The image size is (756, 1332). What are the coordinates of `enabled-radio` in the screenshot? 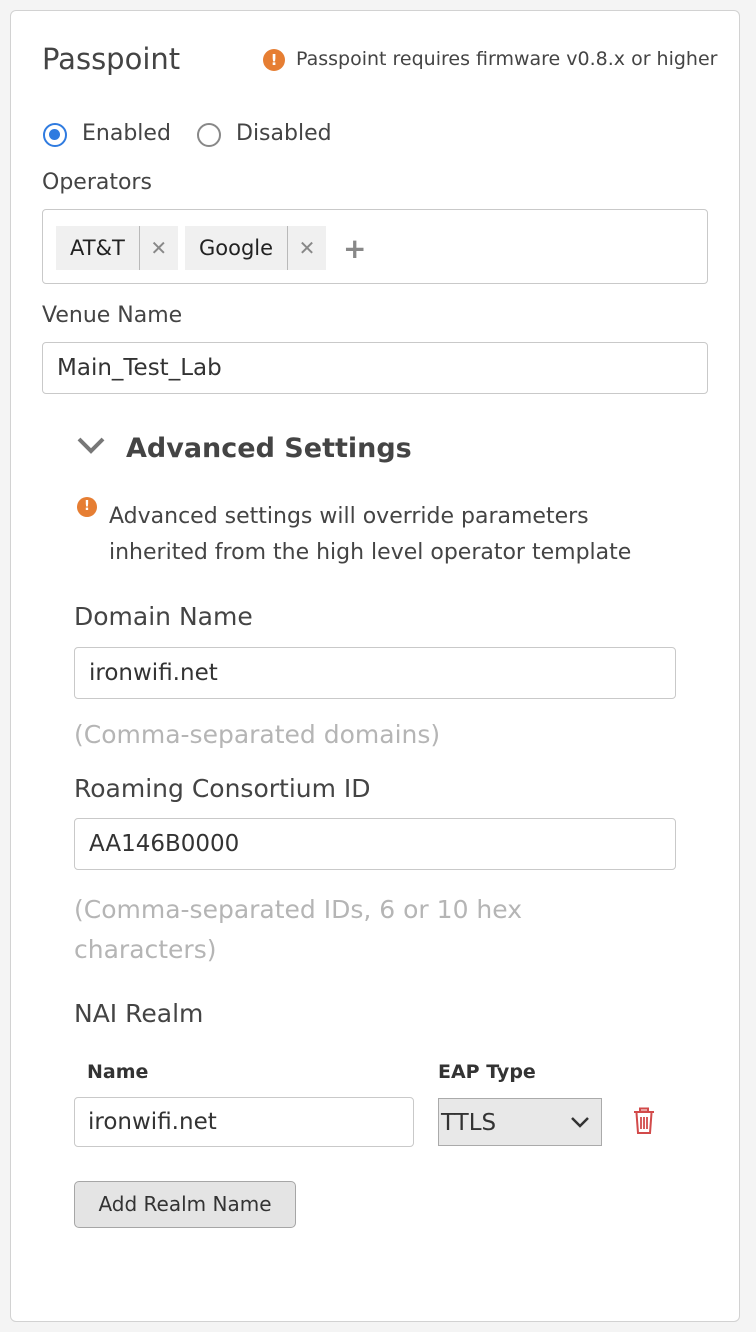 It's located at (55, 135).